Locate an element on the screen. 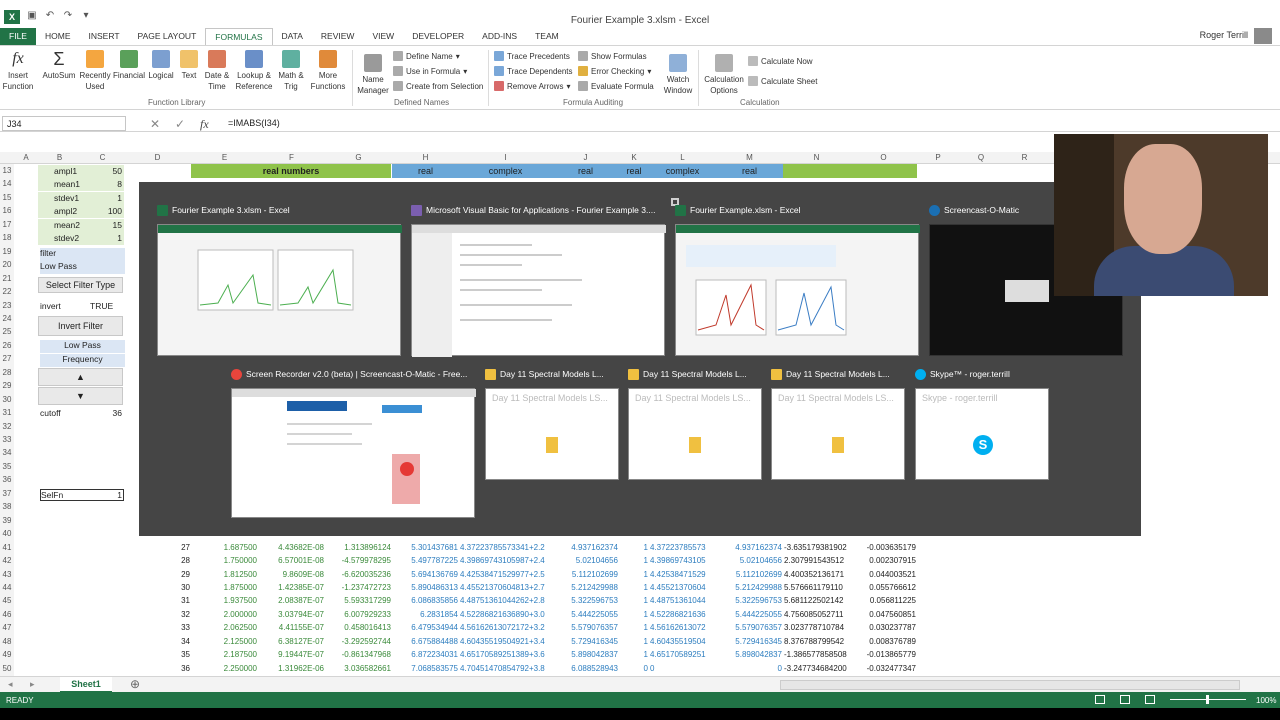 The width and height of the screenshot is (1280, 720). text-button: Text is located at coordinates (189, 65).